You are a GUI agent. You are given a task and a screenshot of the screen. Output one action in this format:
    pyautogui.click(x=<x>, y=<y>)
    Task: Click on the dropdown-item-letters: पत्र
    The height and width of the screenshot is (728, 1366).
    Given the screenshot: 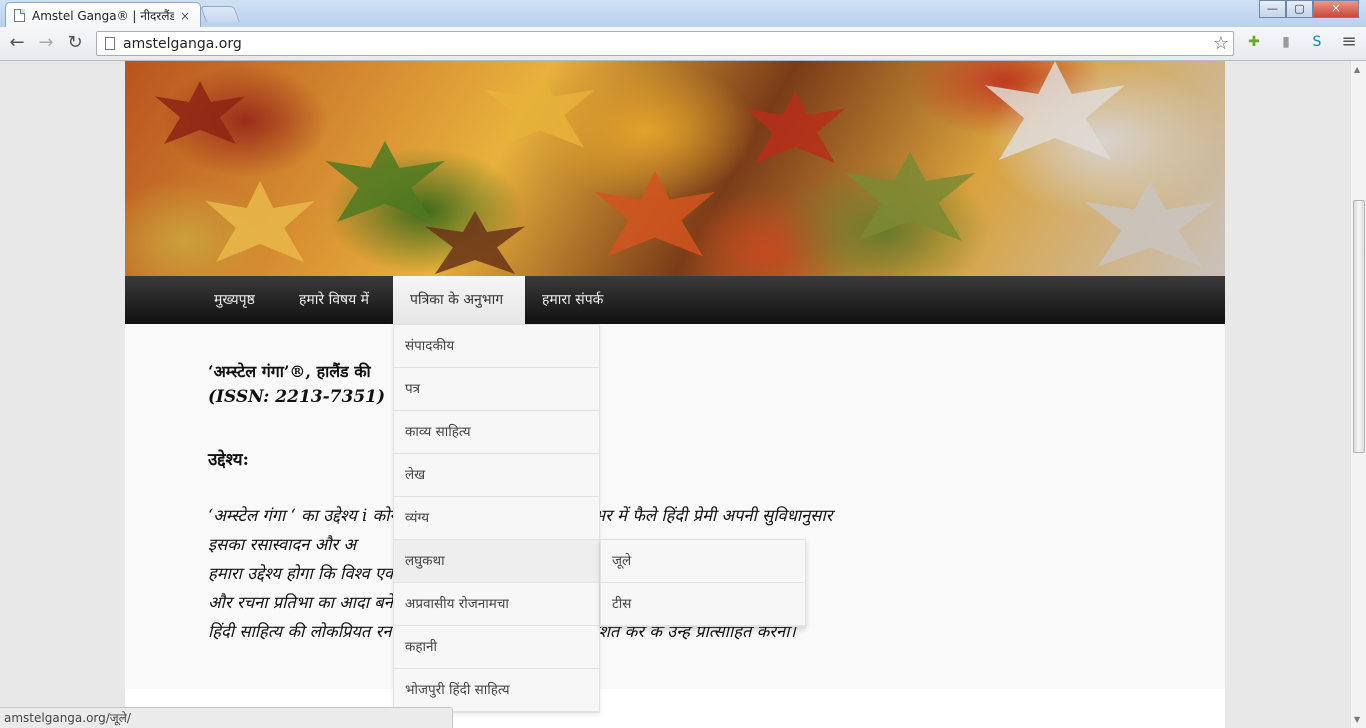 What is the action you would take?
    pyautogui.click(x=496, y=389)
    